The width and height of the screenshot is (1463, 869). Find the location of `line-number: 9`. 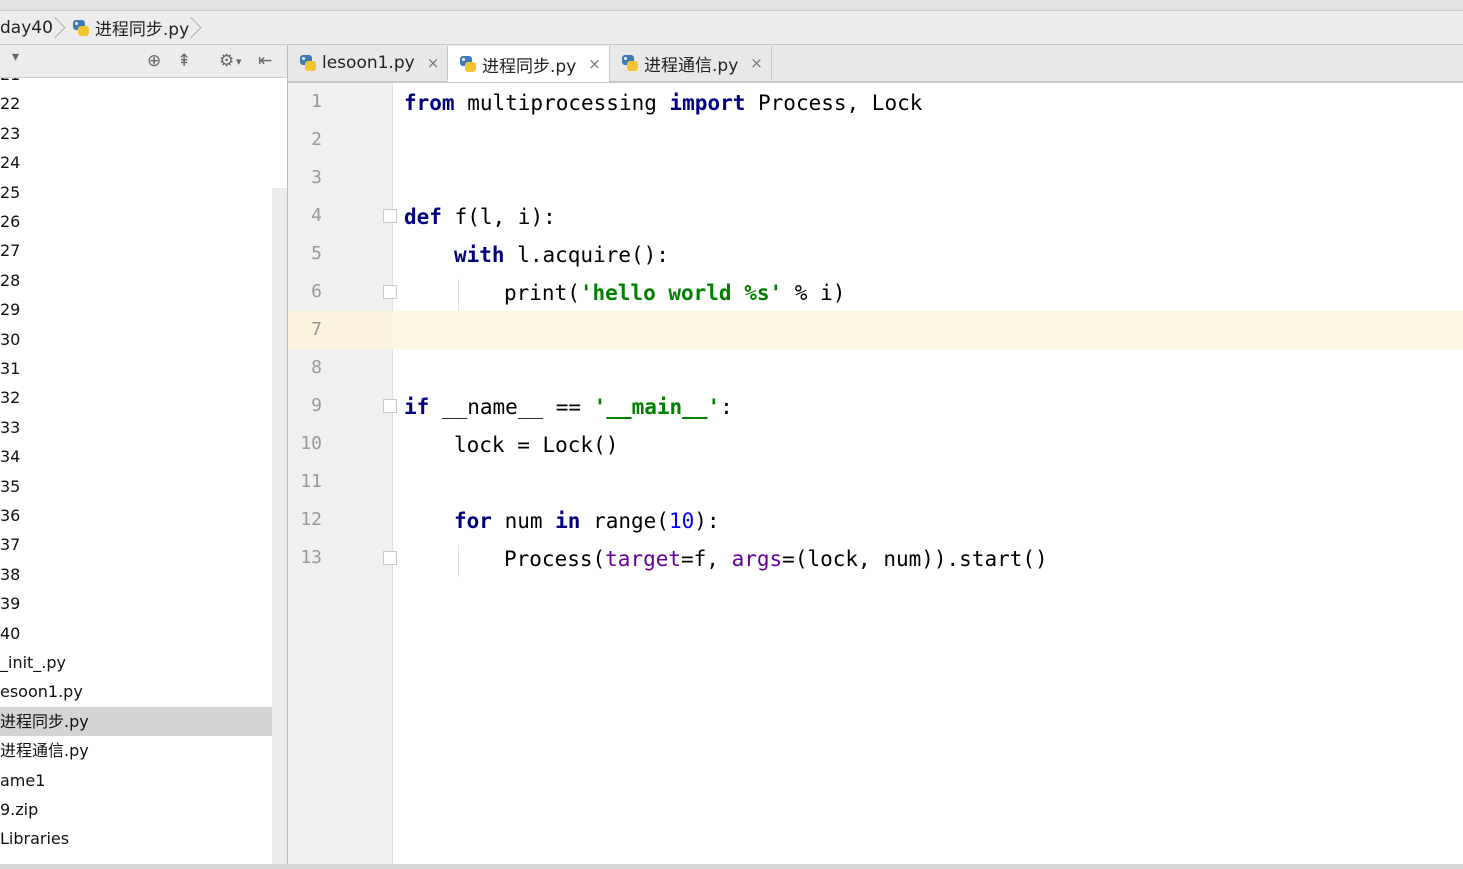

line-number: 9 is located at coordinates (316, 405).